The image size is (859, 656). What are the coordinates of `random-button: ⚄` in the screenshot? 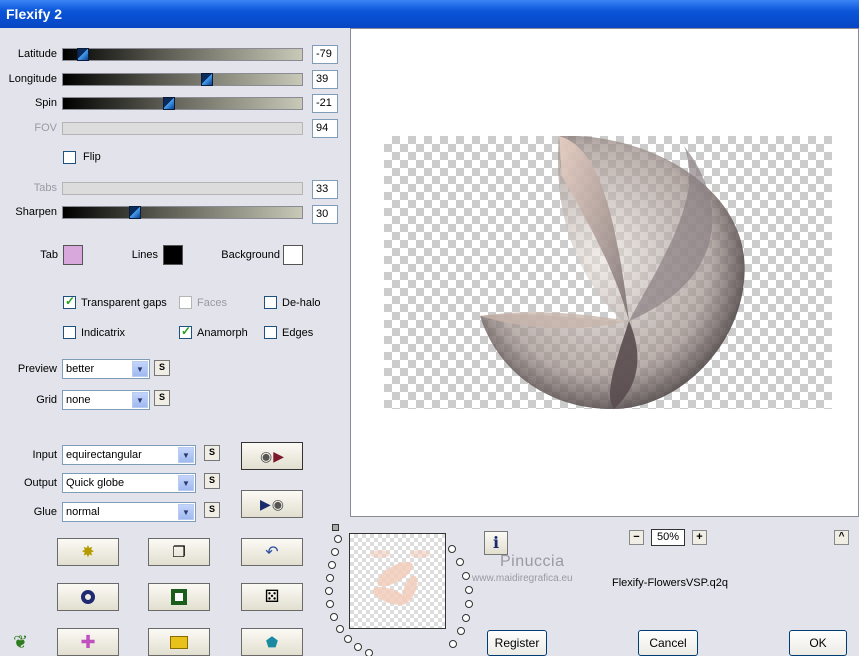 It's located at (272, 597).